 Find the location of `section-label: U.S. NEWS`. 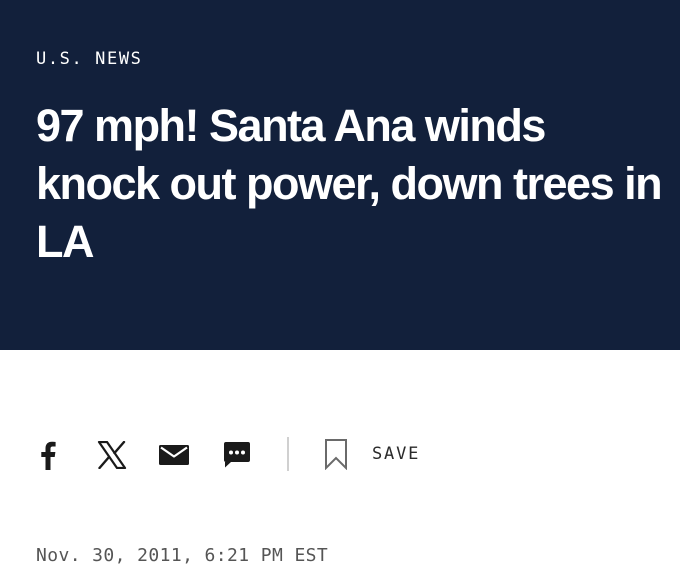

section-label: U.S. NEWS is located at coordinates (89, 59).